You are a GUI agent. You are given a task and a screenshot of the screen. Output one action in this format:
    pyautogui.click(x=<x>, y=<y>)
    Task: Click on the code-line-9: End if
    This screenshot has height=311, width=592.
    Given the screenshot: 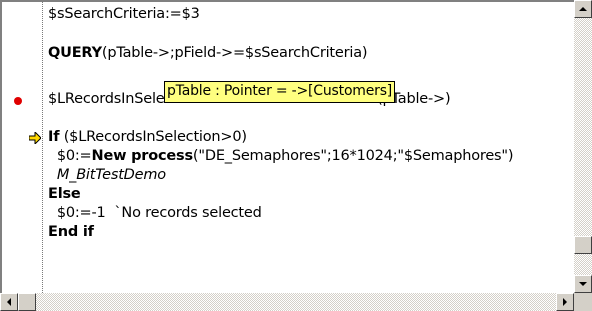 What is the action you would take?
    pyautogui.click(x=71, y=232)
    